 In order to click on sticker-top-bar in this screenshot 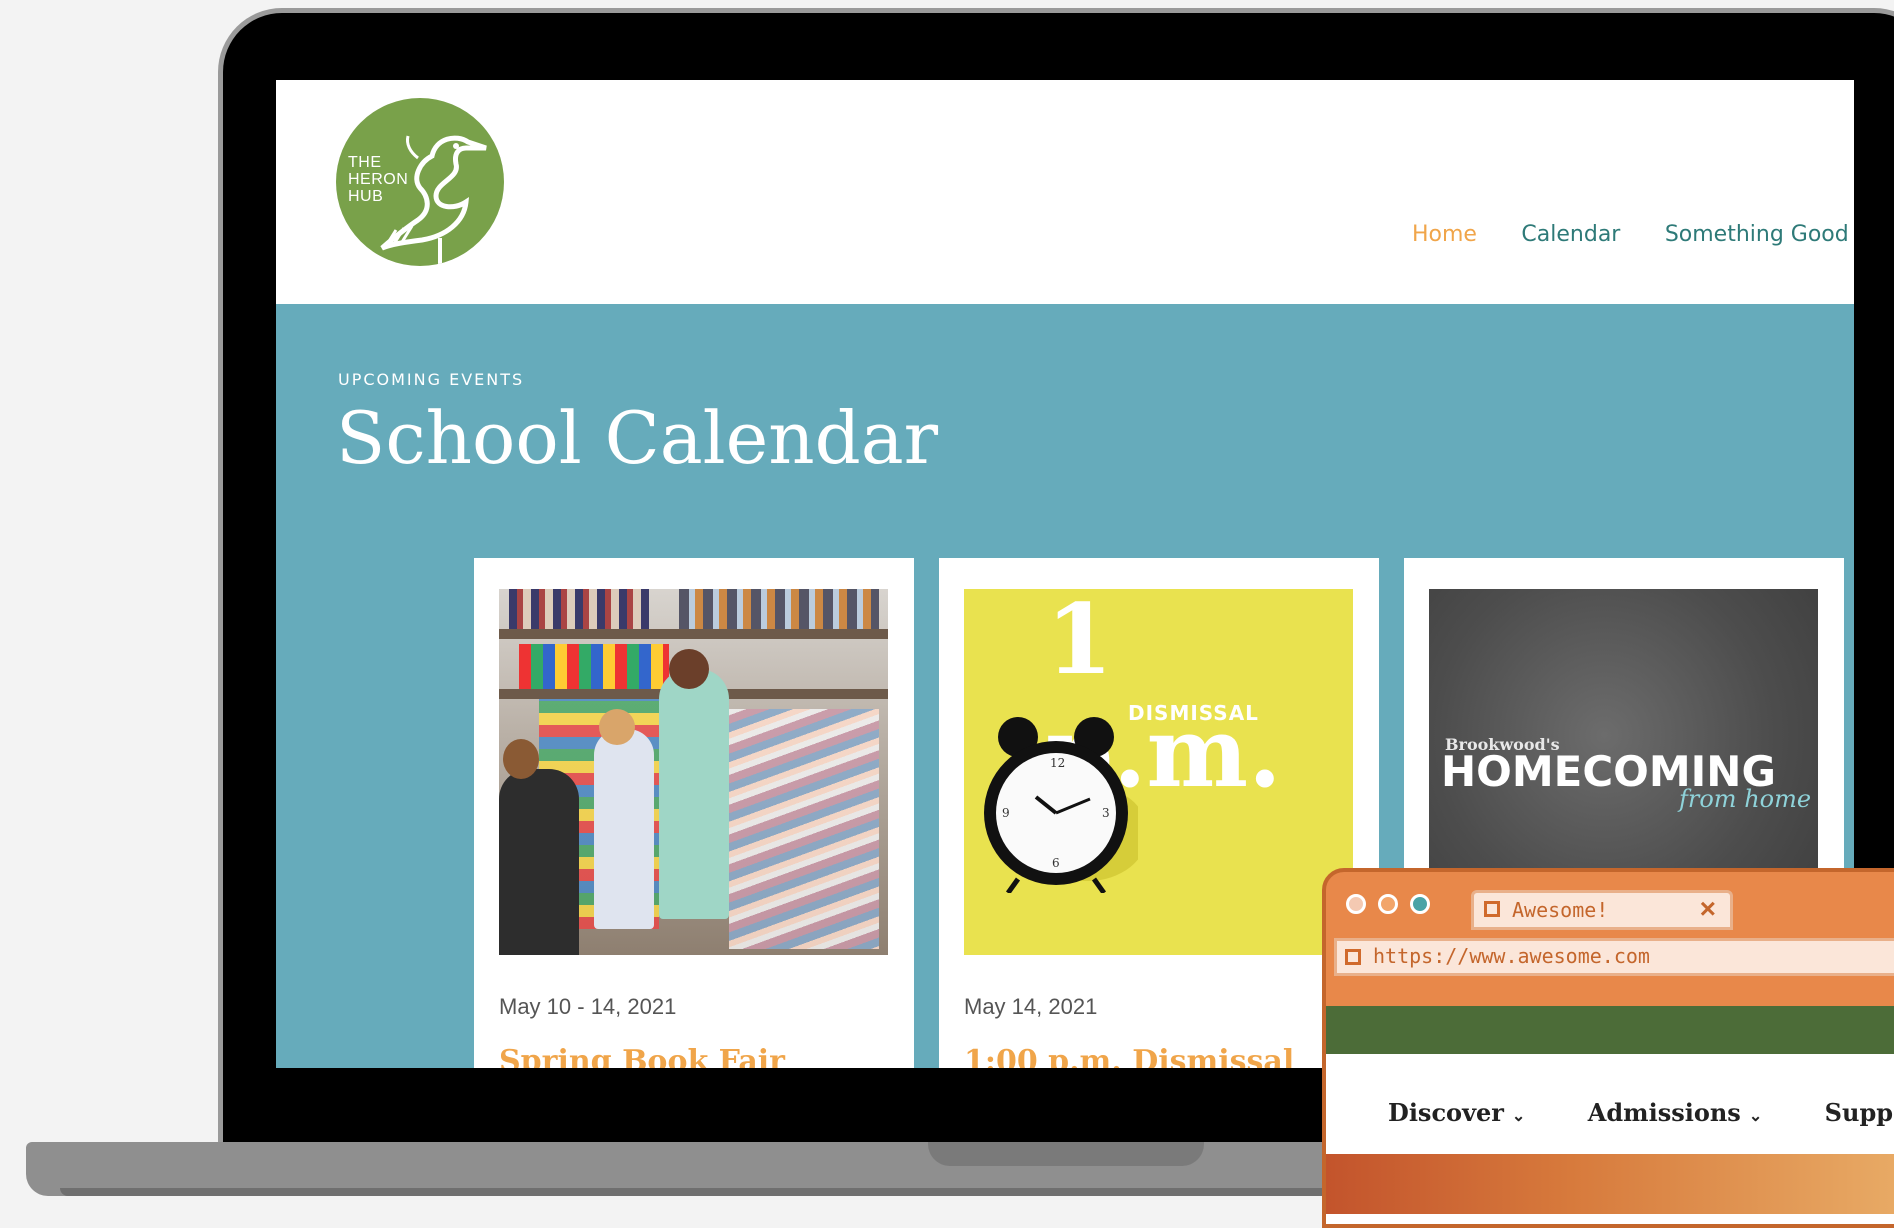, I will do `click(1610, 1030)`.